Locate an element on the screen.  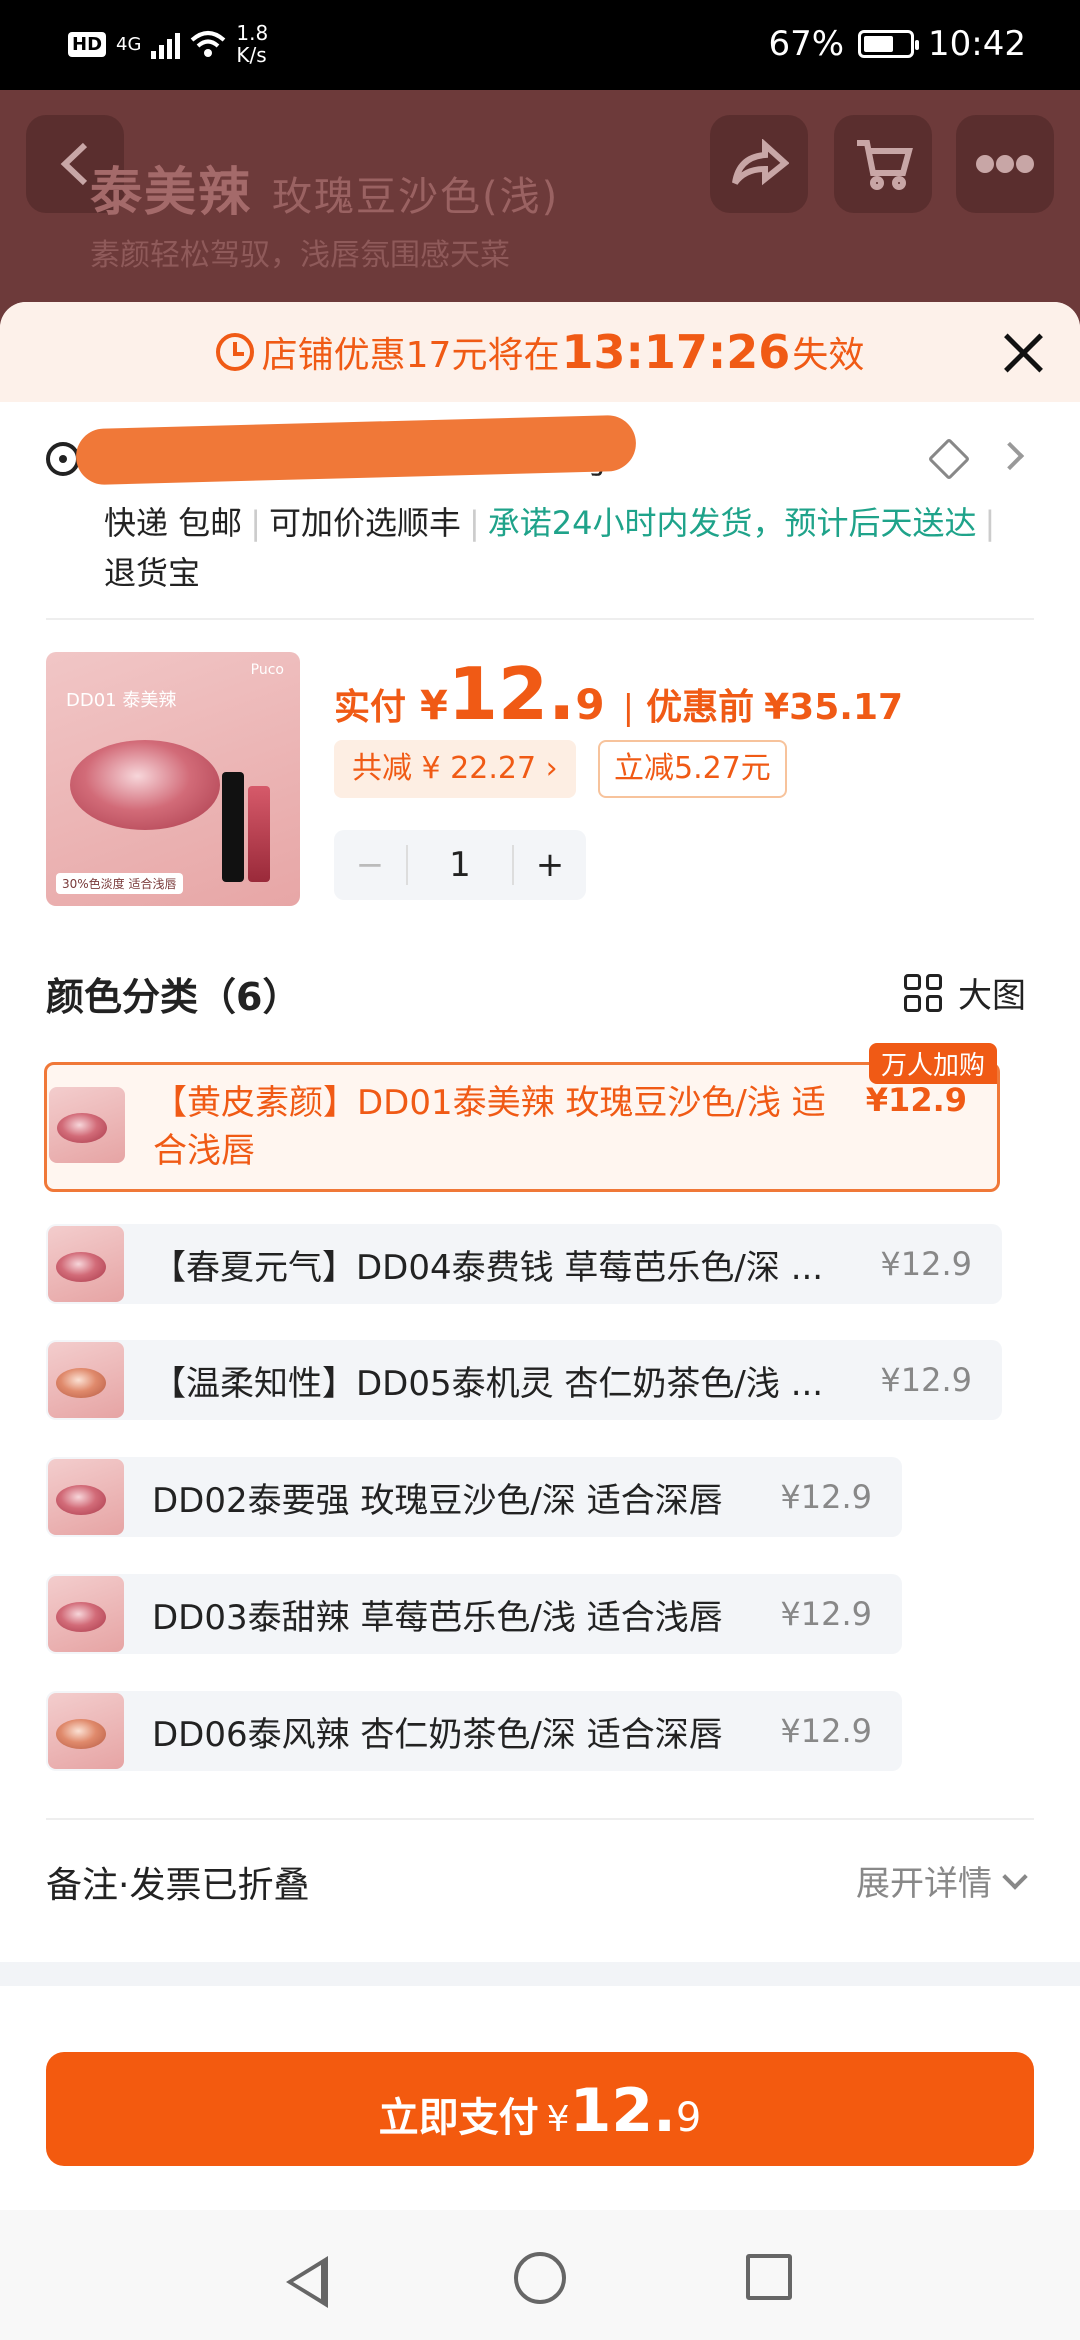
chevron-right-icon is located at coordinates (1010, 456).